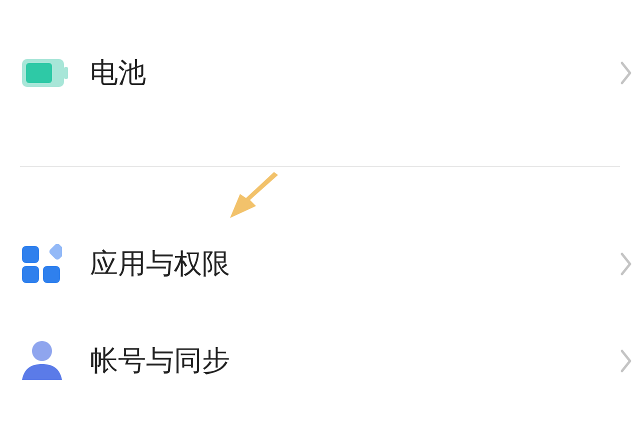 The height and width of the screenshot is (427, 640). Describe the element at coordinates (160, 264) in the screenshot. I see `setting-label: 应用与权限` at that location.